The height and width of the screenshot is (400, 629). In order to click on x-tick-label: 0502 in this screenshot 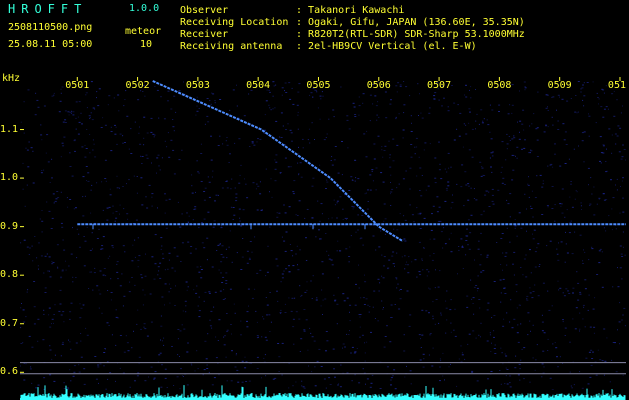, I will do `click(138, 85)`.